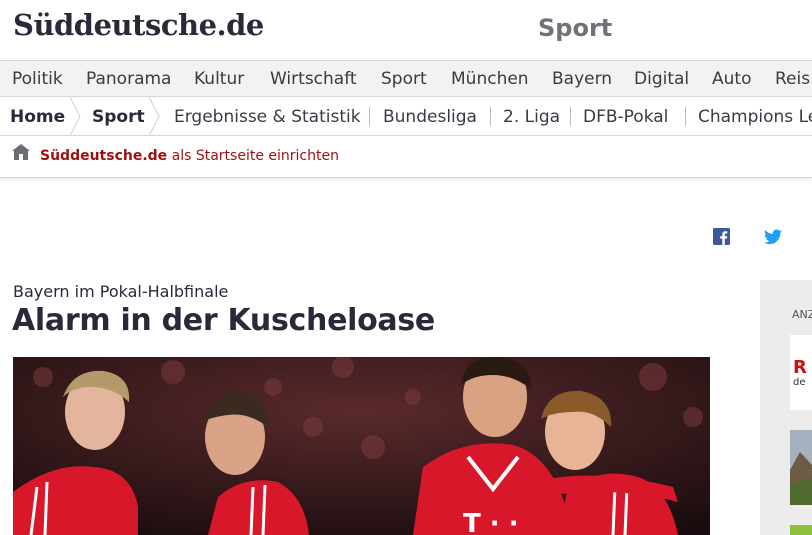 Image resolution: width=812 pixels, height=535 pixels. Describe the element at coordinates (430, 117) in the screenshot. I see `subnav-bundesliga: Bundesliga` at that location.